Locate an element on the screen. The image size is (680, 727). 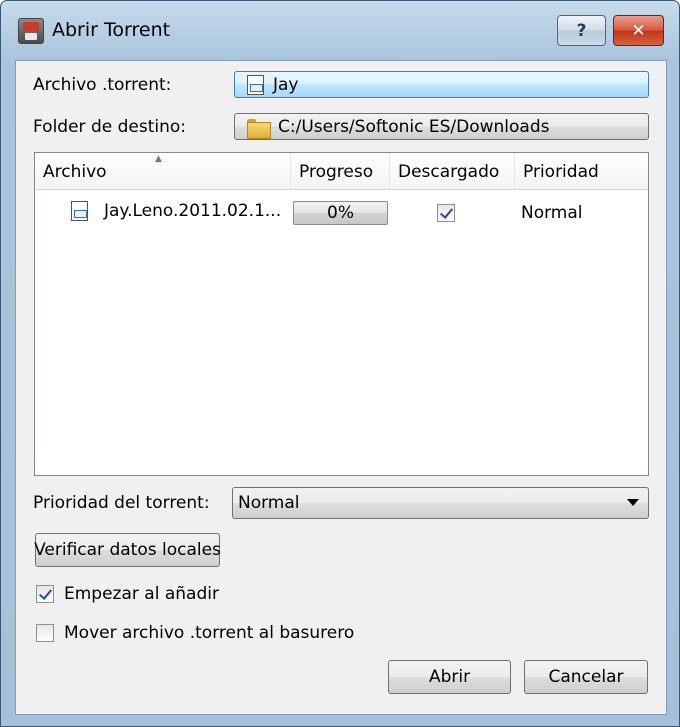
progress-bar: 0% is located at coordinates (340, 213).